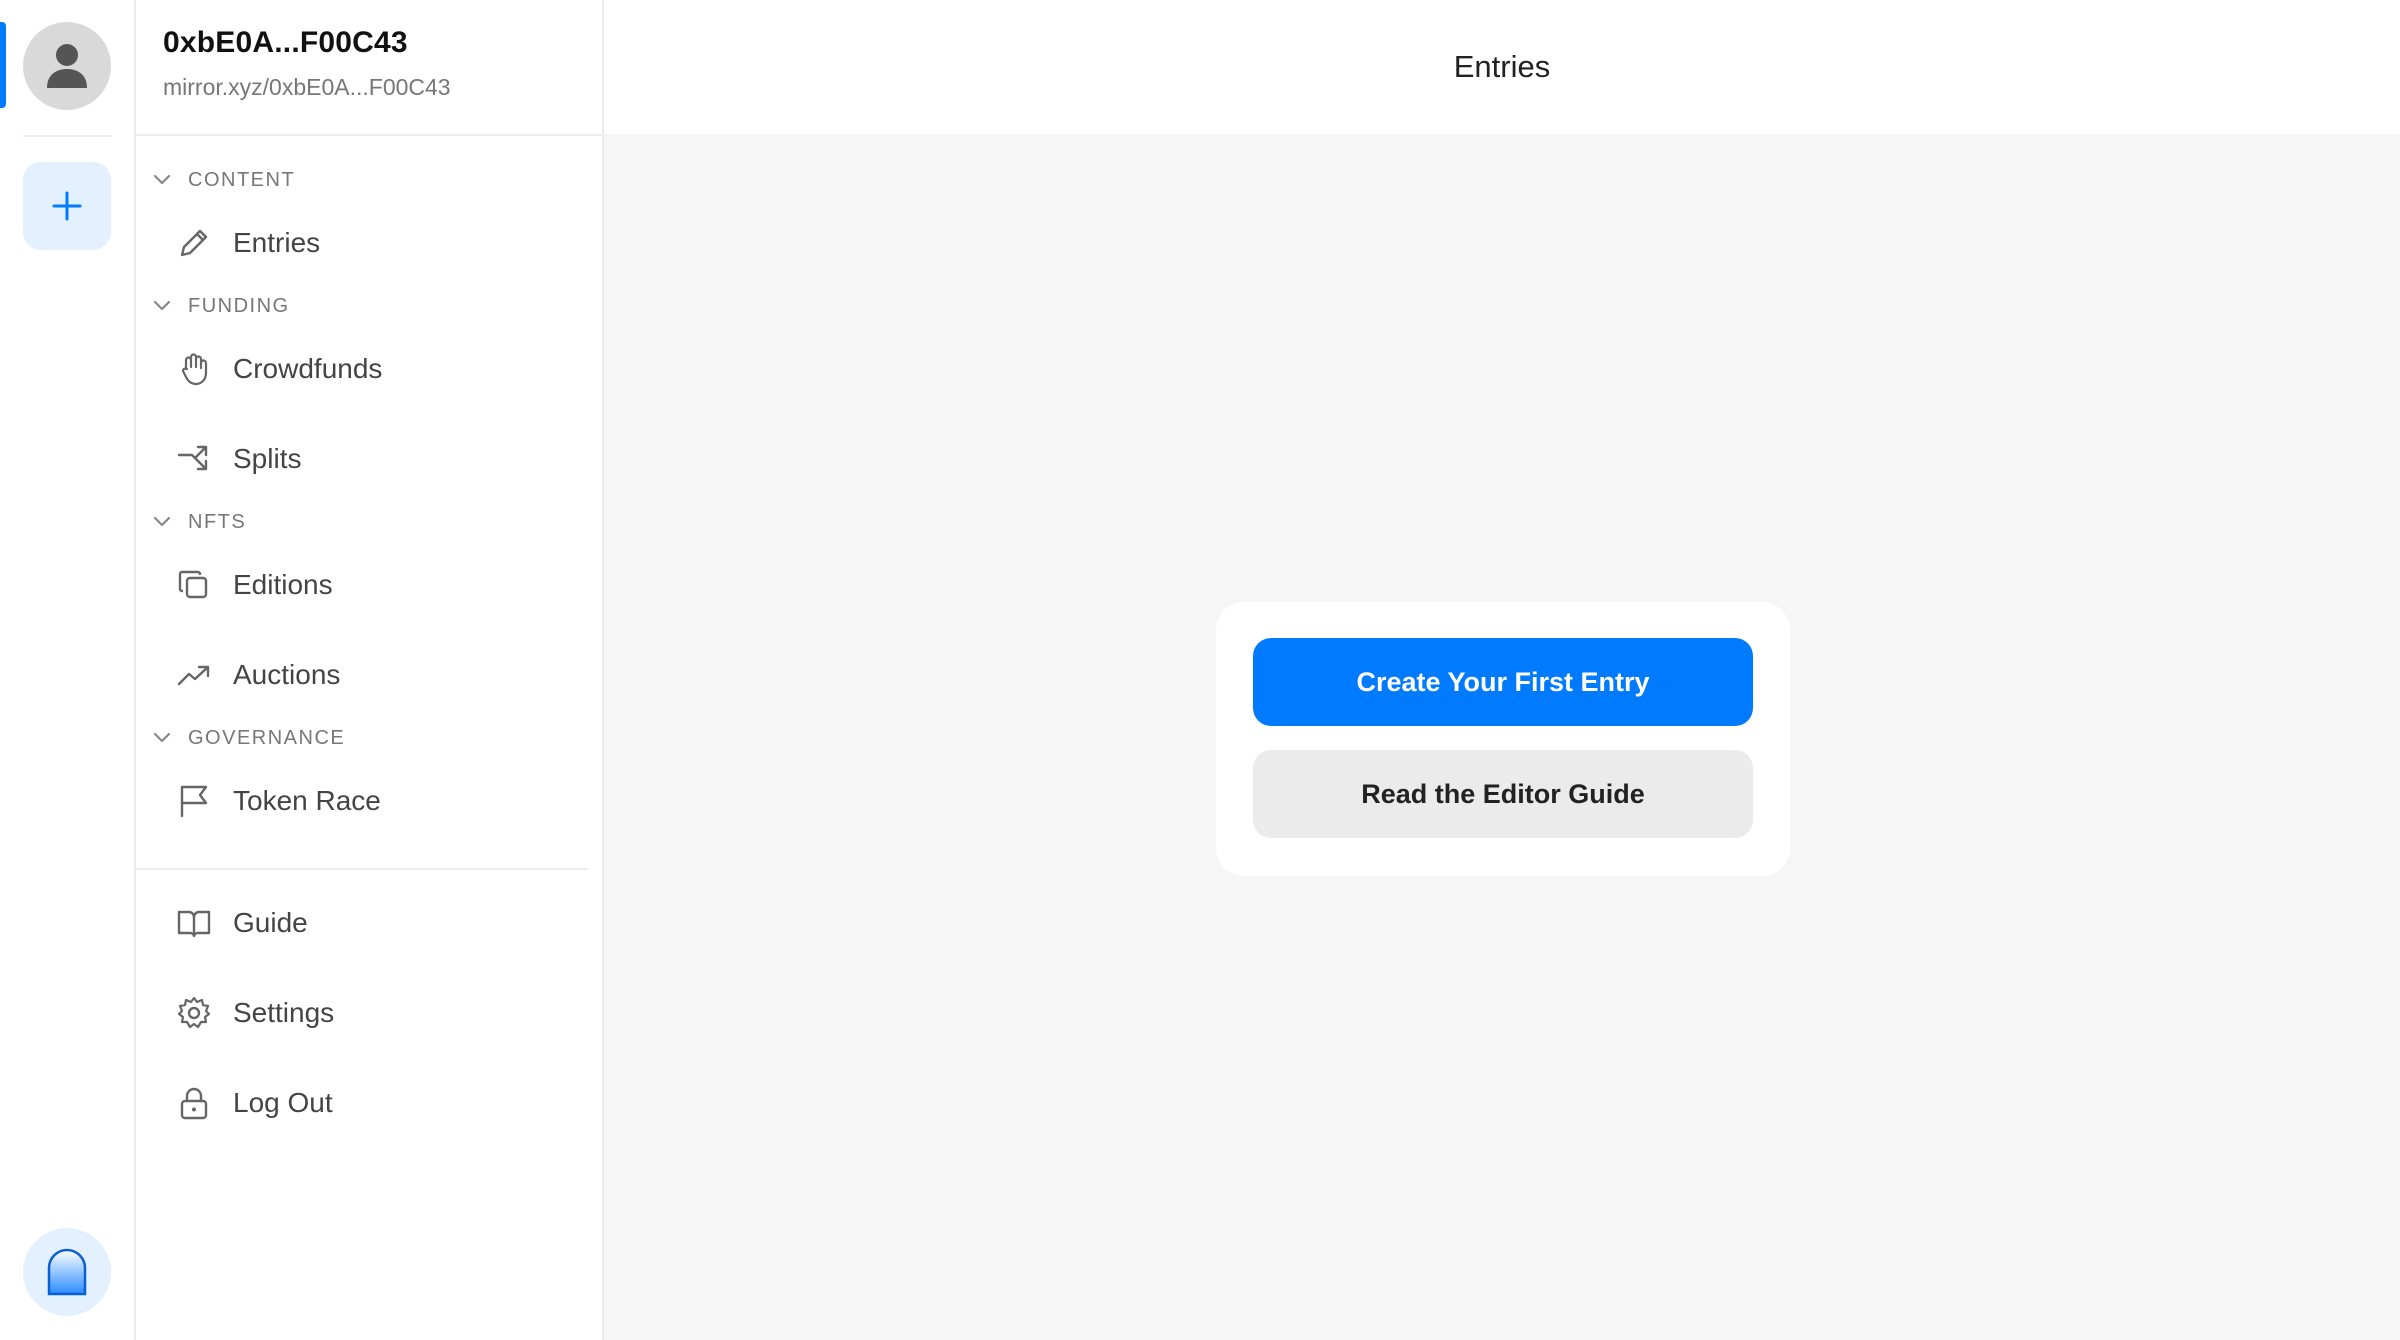 The height and width of the screenshot is (1340, 2400). I want to click on trending-up-icon, so click(194, 675).